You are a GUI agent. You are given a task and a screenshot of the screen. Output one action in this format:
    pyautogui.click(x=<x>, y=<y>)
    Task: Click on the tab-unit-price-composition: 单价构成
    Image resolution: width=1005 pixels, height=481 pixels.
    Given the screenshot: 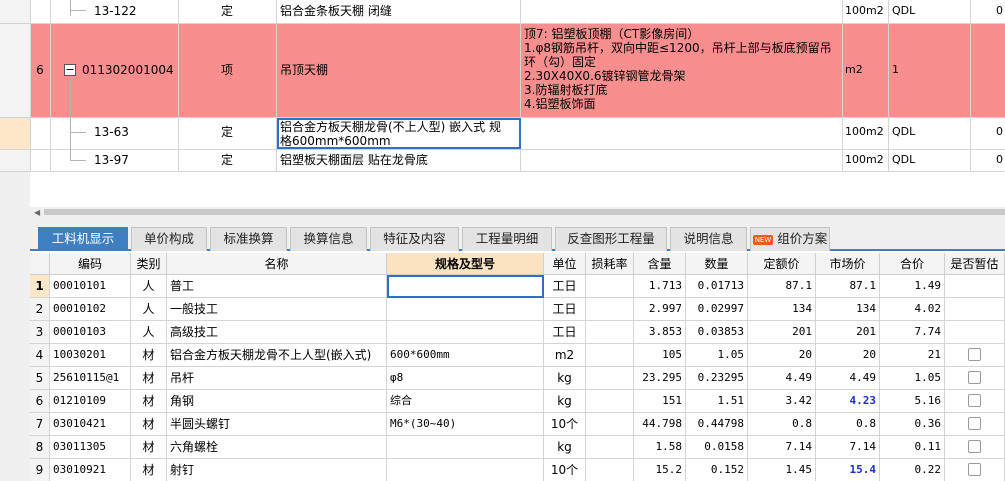 What is the action you would take?
    pyautogui.click(x=169, y=239)
    